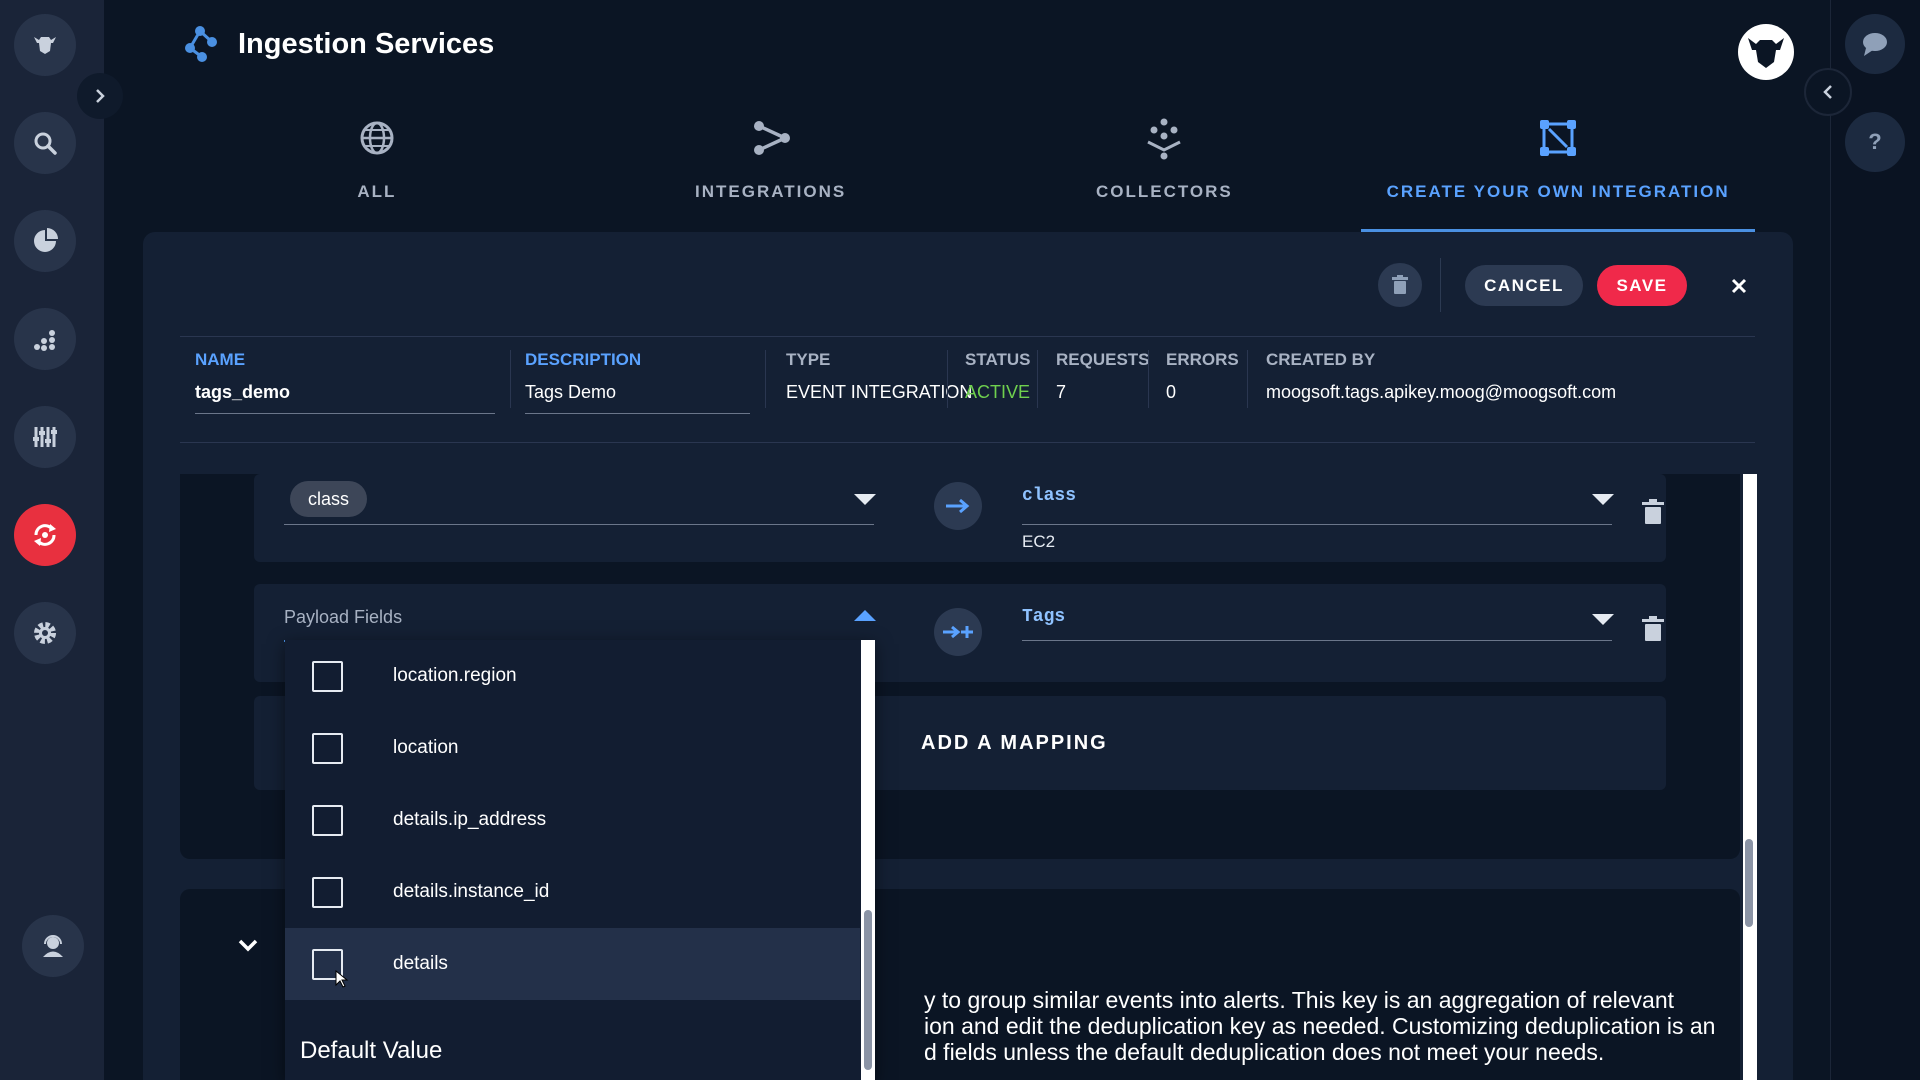 The image size is (1920, 1080). I want to click on save-button: SAVE, so click(1642, 285).